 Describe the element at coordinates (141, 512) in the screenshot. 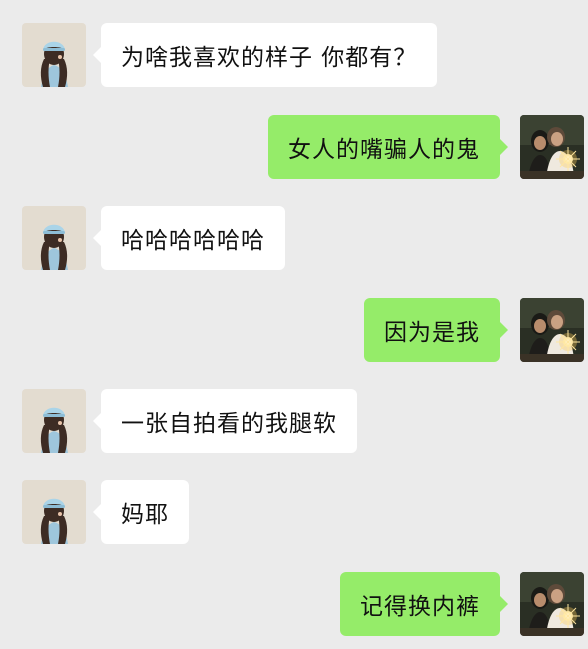

I see `incoming-message-bubble: 妈耶` at that location.